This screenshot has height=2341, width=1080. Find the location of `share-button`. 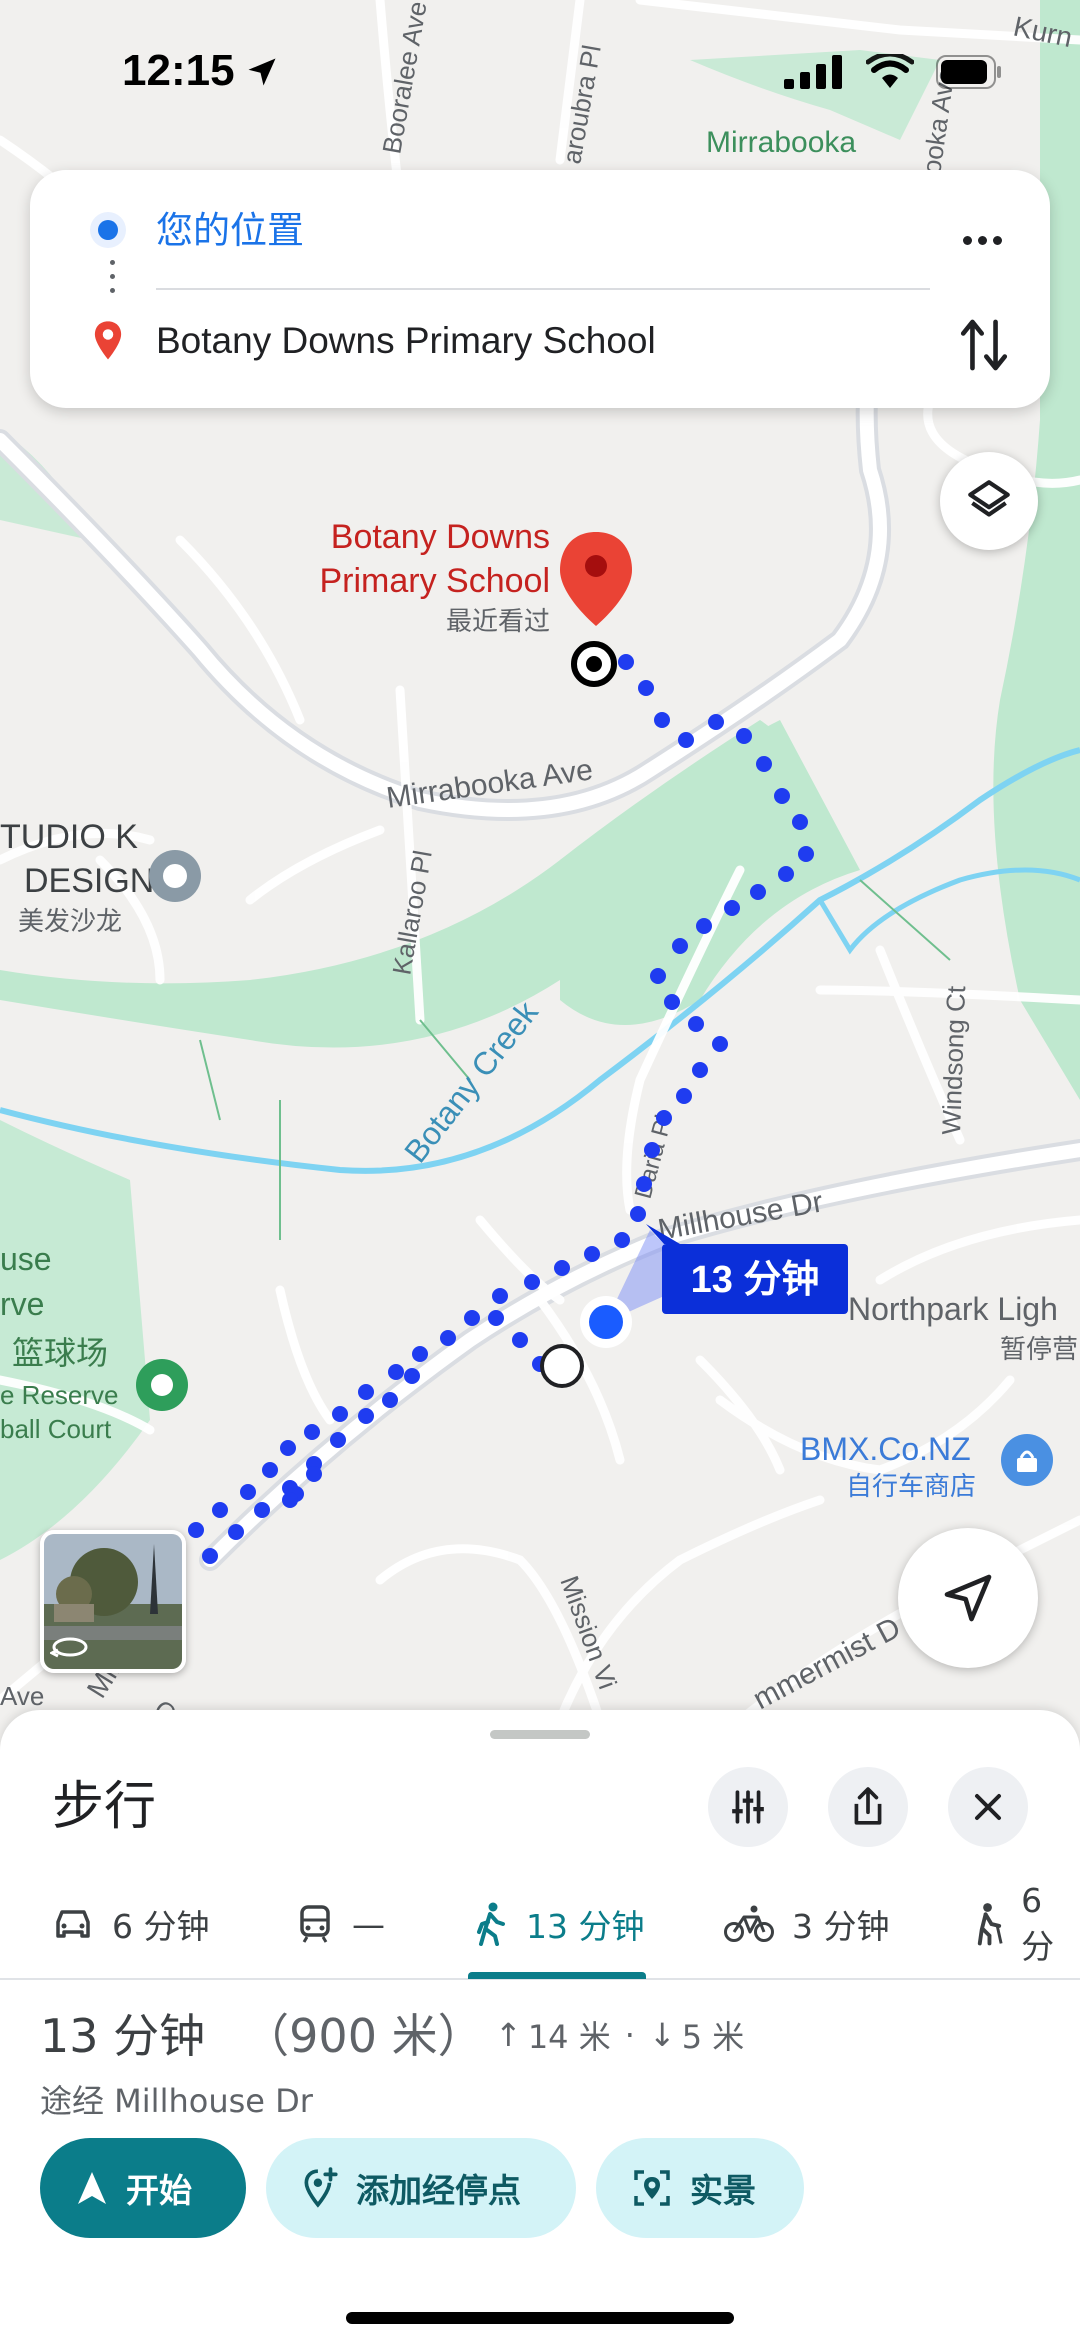

share-button is located at coordinates (868, 1807).